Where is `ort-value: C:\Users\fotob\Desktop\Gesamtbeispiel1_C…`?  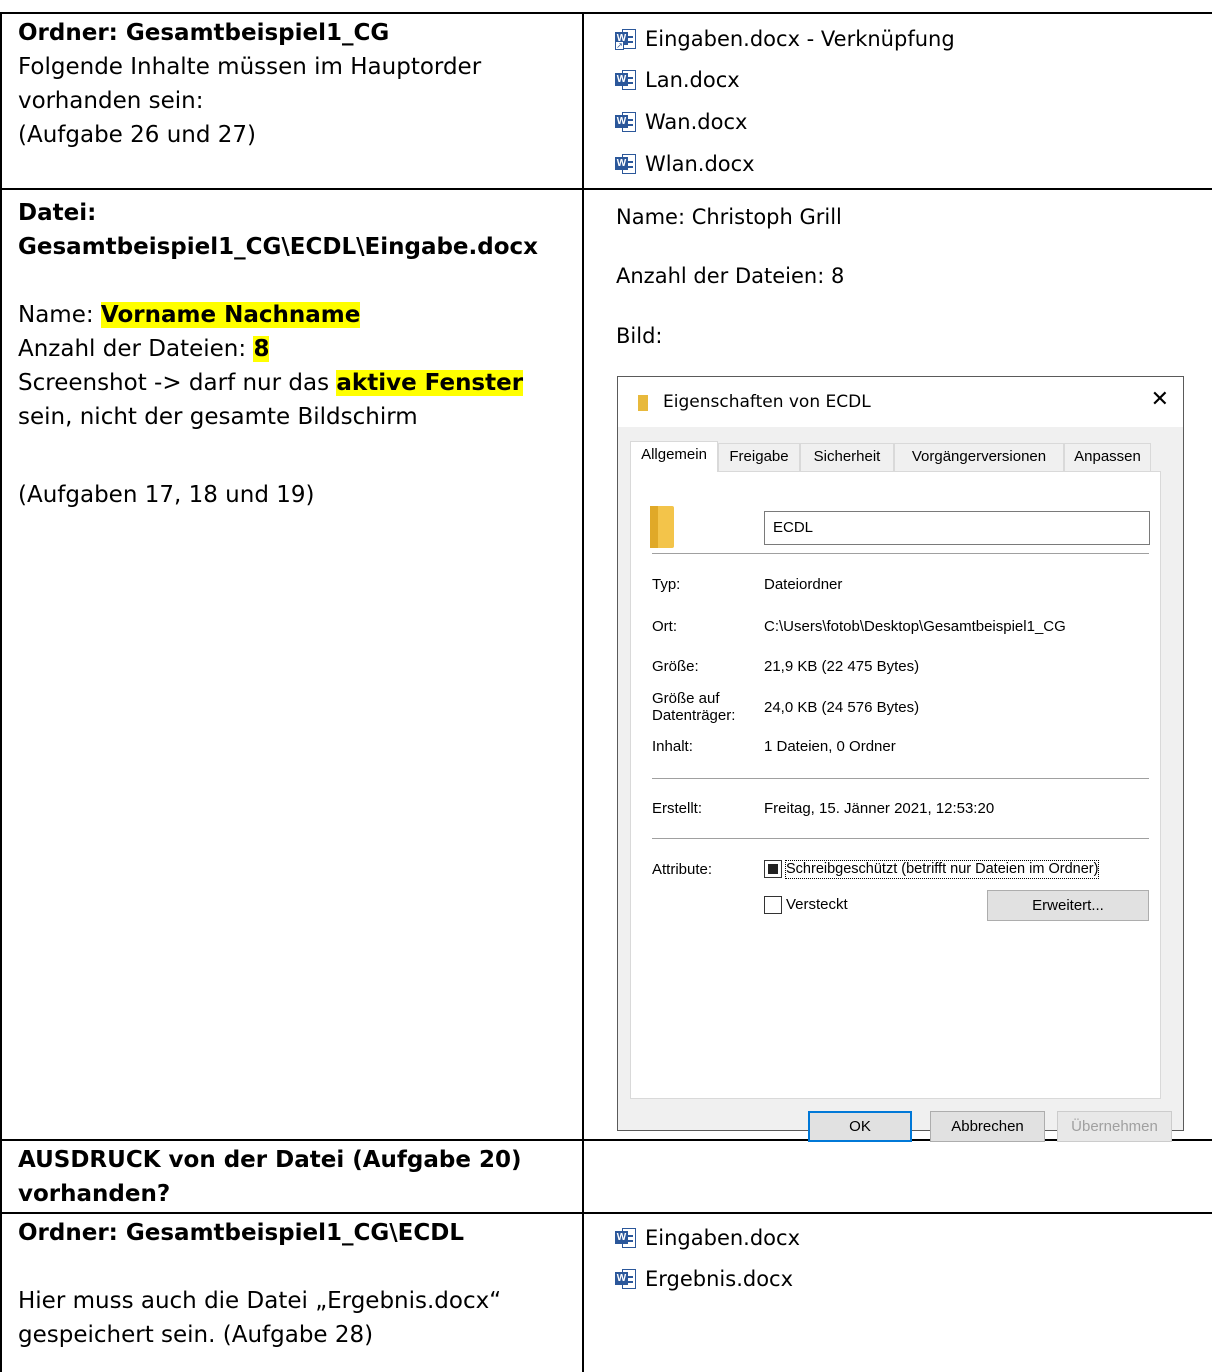 ort-value: C:\Users\fotob\Desktop\Gesamtbeispiel1_C… is located at coordinates (915, 626).